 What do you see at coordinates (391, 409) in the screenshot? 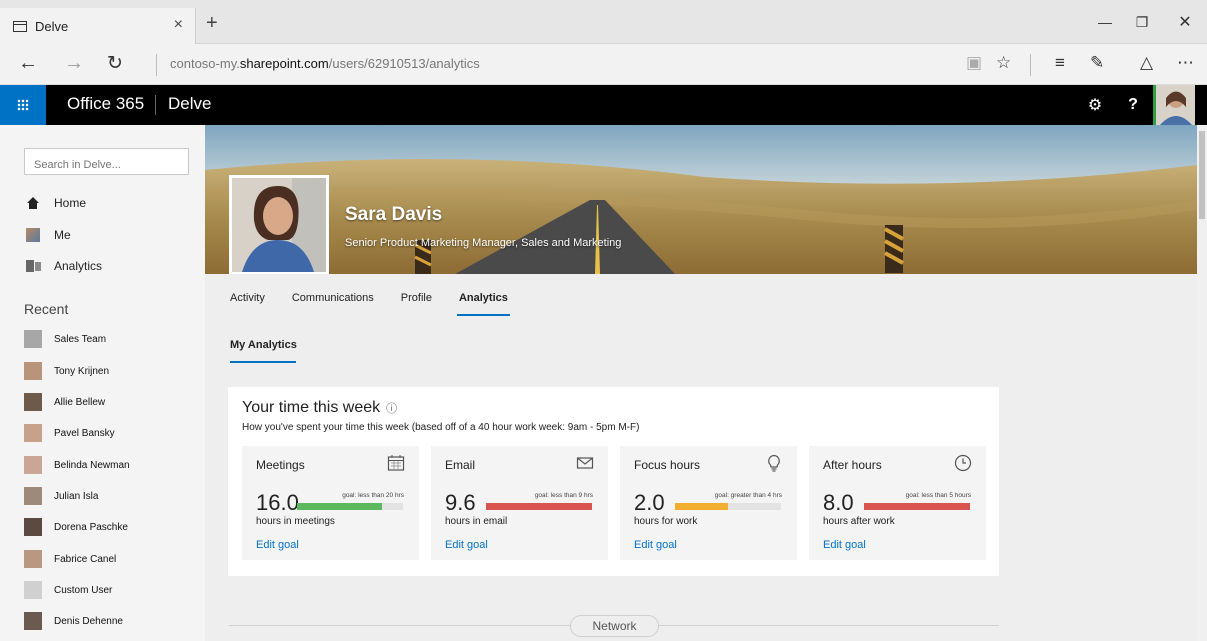
I see `info-icon: ⓘ` at bounding box center [391, 409].